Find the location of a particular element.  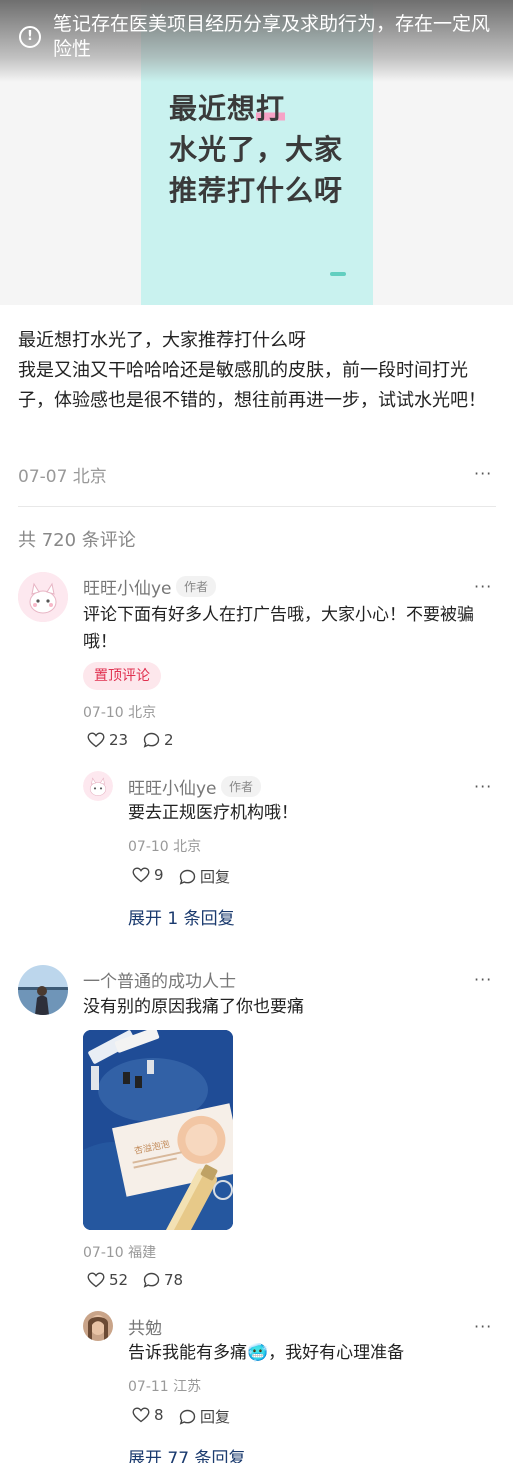

like-button: 52 is located at coordinates (107, 1280).